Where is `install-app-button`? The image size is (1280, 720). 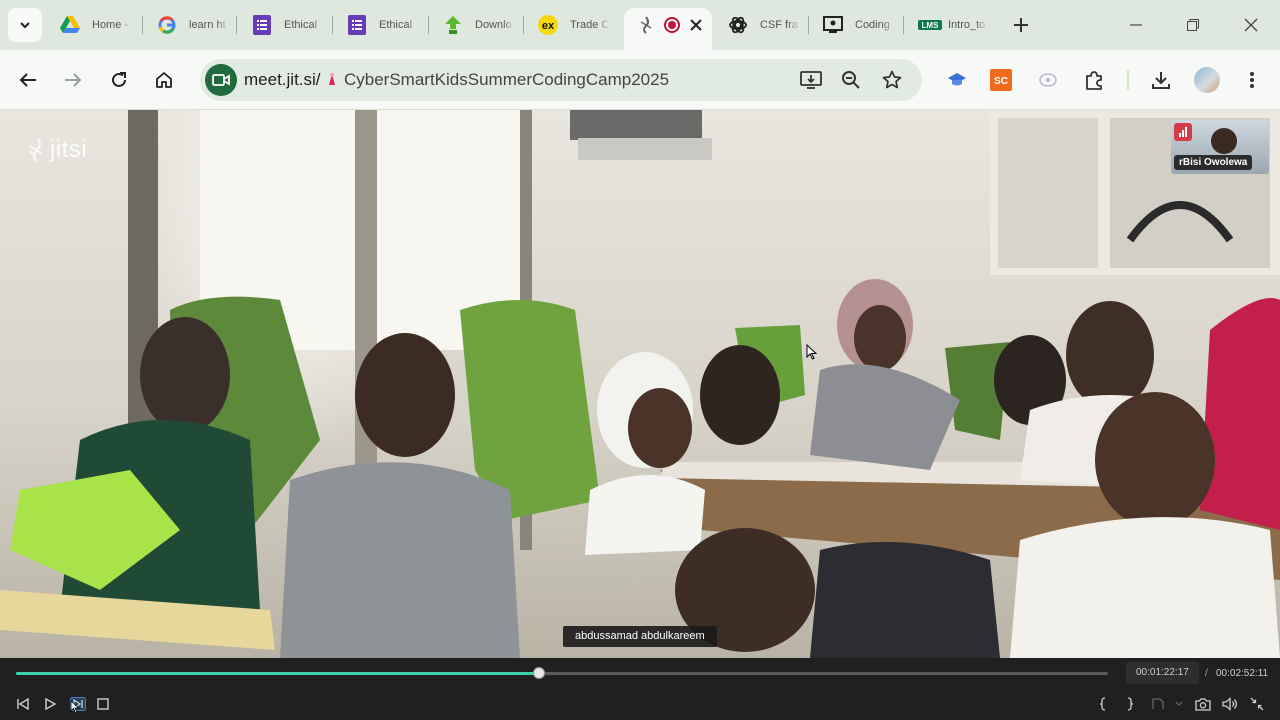
install-app-button is located at coordinates (811, 80).